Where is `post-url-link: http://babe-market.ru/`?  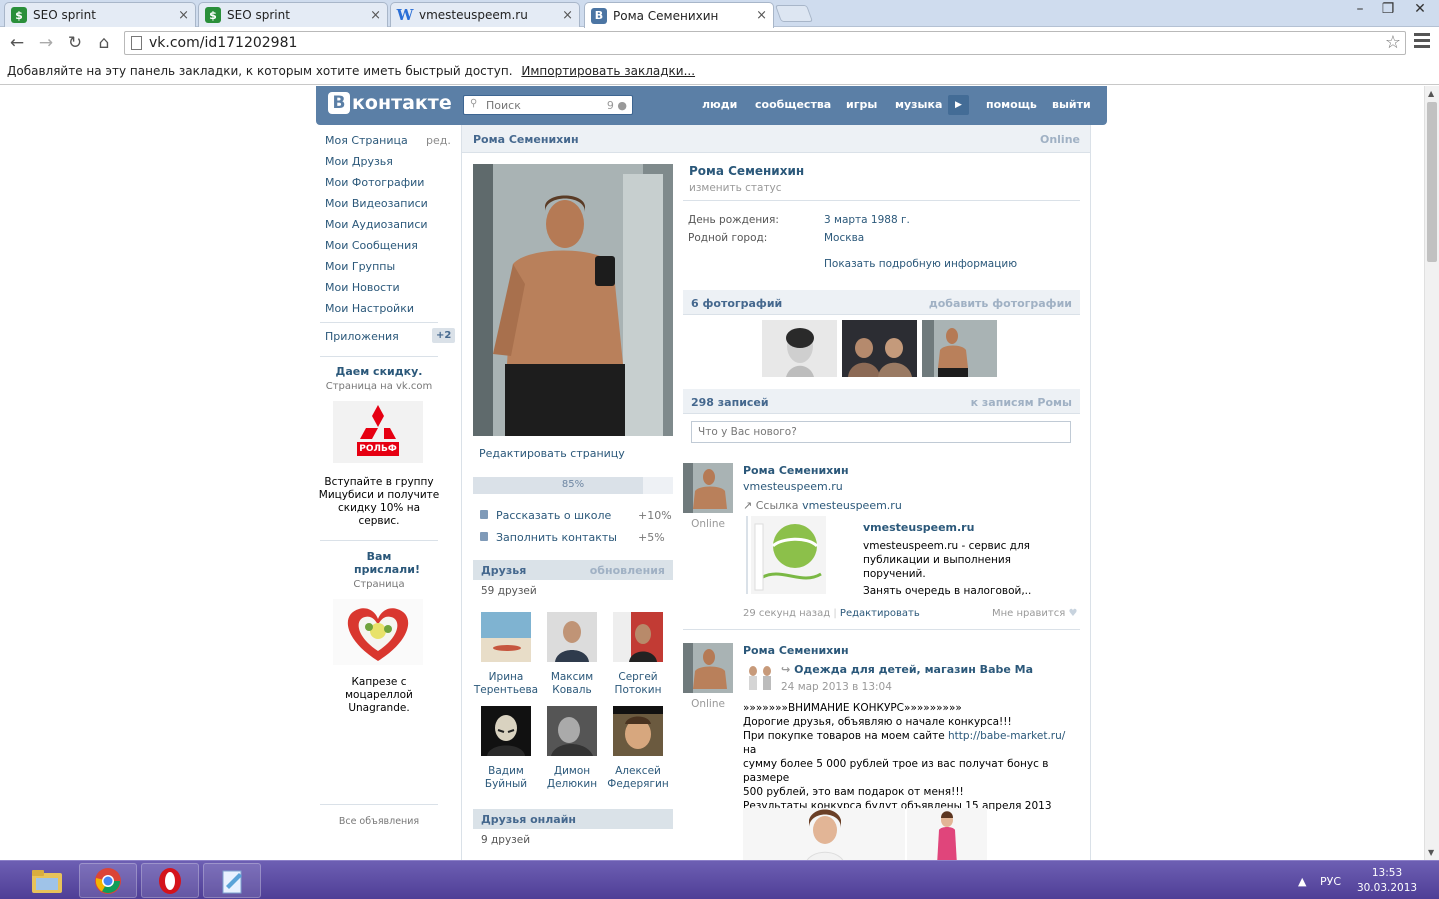
post-url-link: http://babe-market.ru/ is located at coordinates (1006, 736).